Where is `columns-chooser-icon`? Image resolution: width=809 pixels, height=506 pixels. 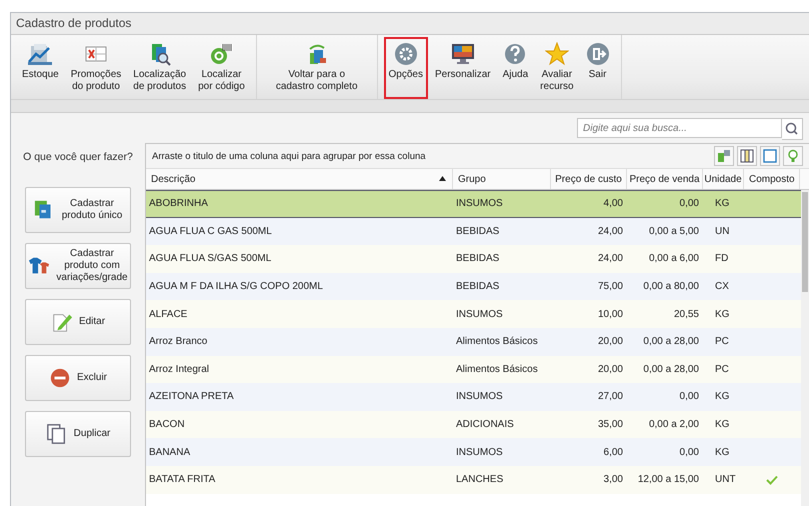
columns-chooser-icon is located at coordinates (724, 156).